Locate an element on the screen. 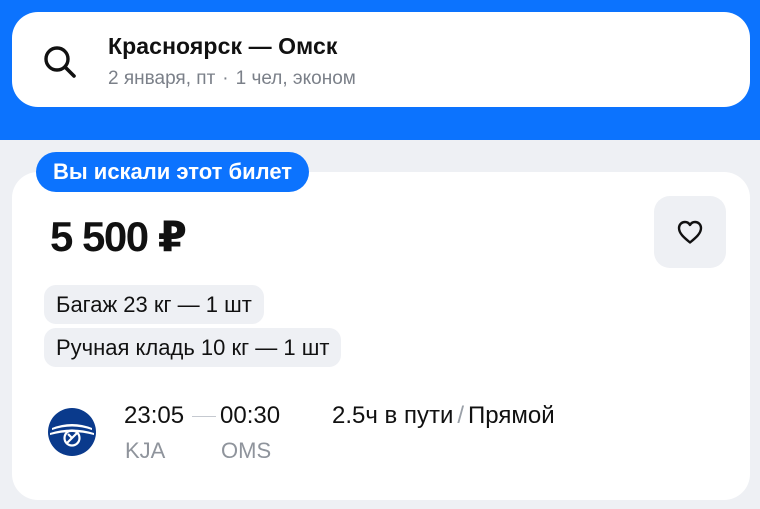  hand-luggage-chip: Ручная кладь 10 кг — 1 шт is located at coordinates (193, 347).